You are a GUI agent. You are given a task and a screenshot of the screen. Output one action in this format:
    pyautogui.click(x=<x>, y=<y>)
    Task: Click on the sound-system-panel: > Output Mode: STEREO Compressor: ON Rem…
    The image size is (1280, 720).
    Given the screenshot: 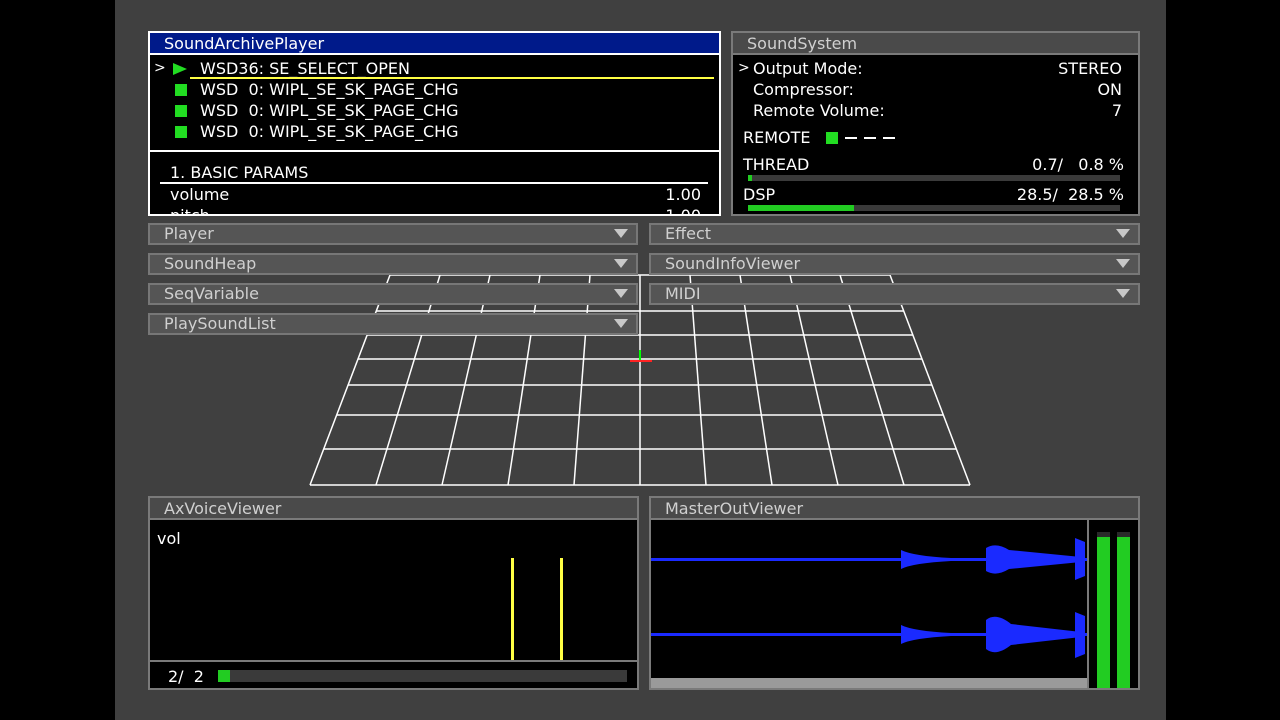 What is the action you would take?
    pyautogui.click(x=935, y=134)
    